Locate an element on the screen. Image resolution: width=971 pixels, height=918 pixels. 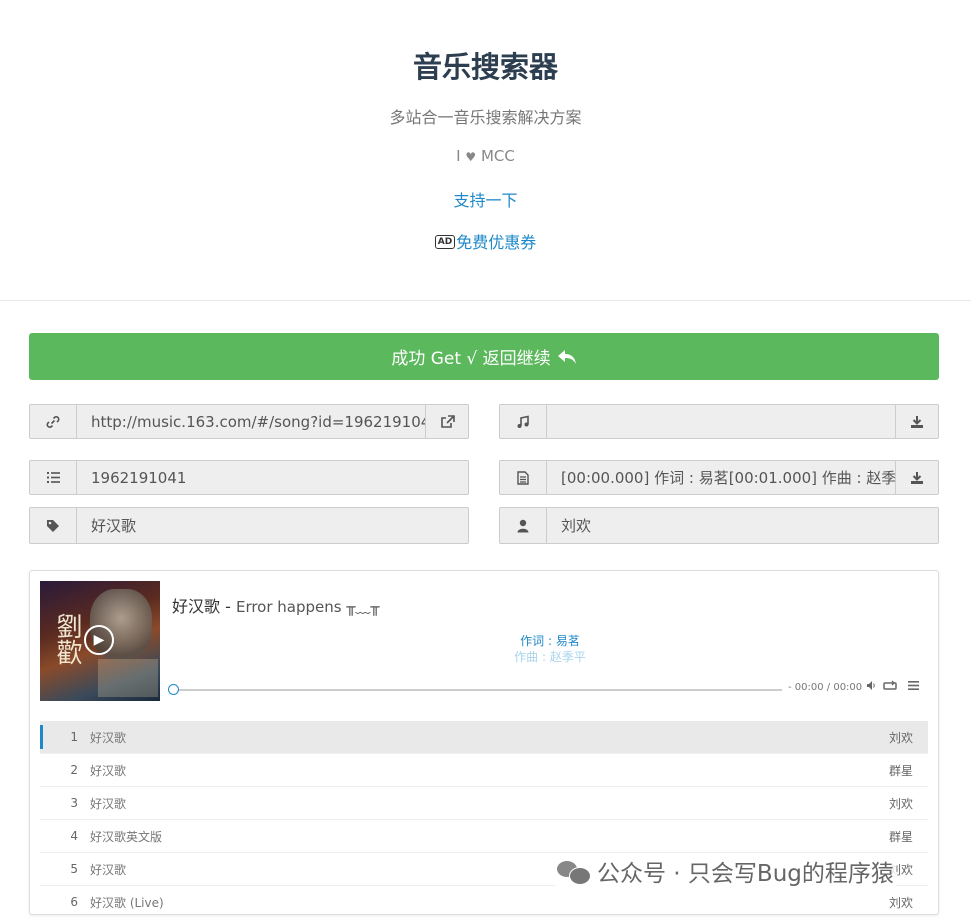
coupon-link: AD 免费优惠券 is located at coordinates (485, 241).